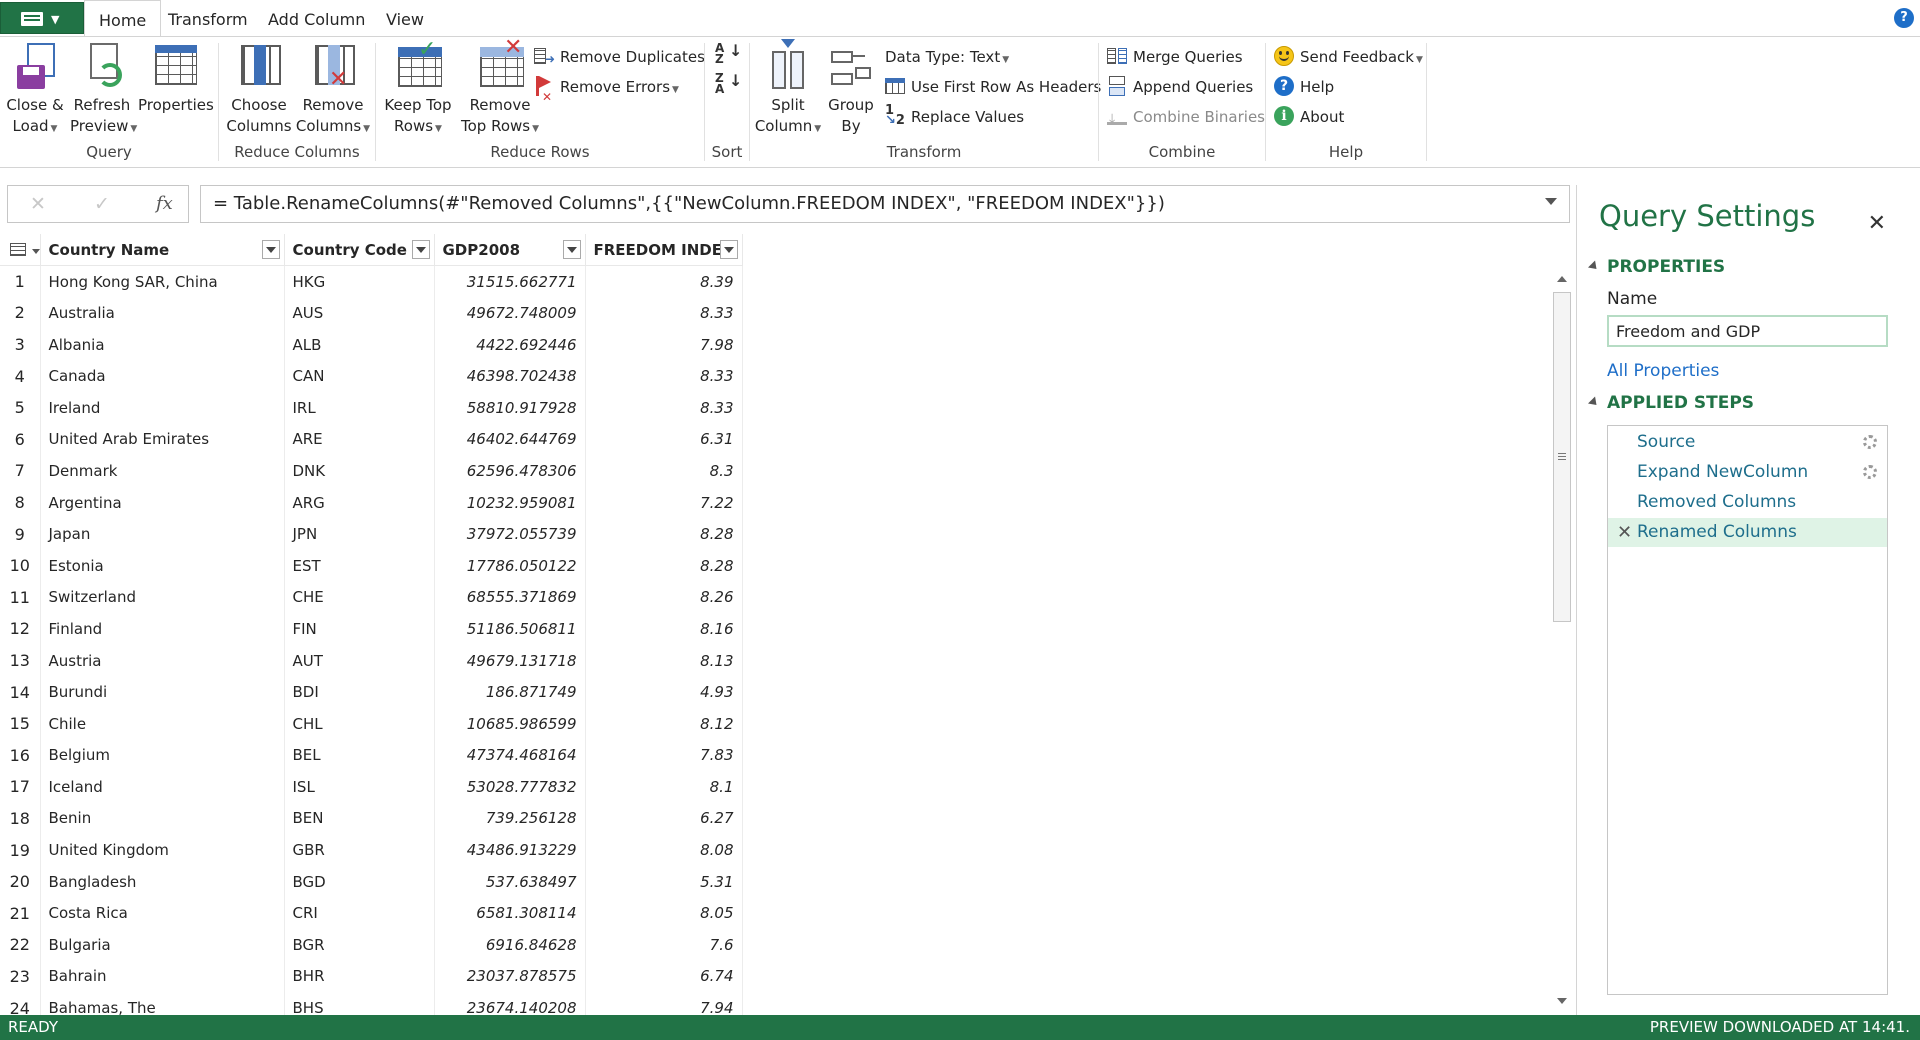  Describe the element at coordinates (1904, 18) in the screenshot. I see `help-icon: ?` at that location.